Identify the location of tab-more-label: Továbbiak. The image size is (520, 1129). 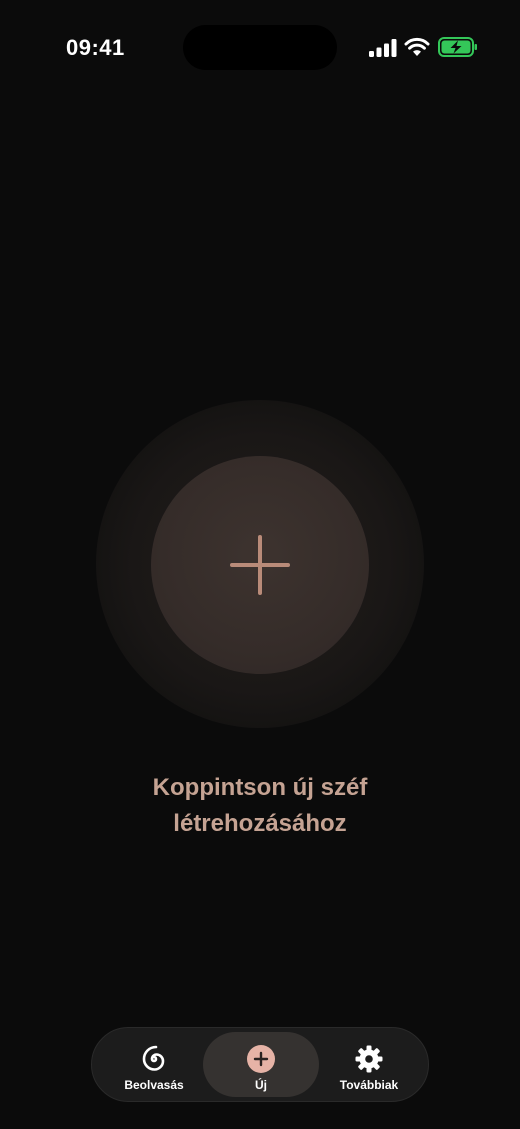
(369, 1085).